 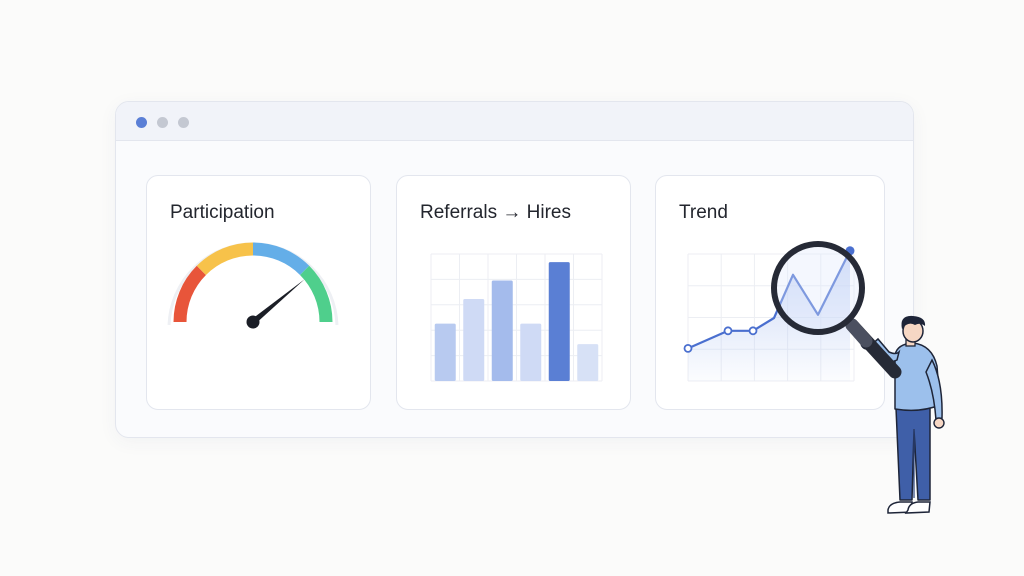 What do you see at coordinates (836, 310) in the screenshot?
I see `magnifying-glass-icon` at bounding box center [836, 310].